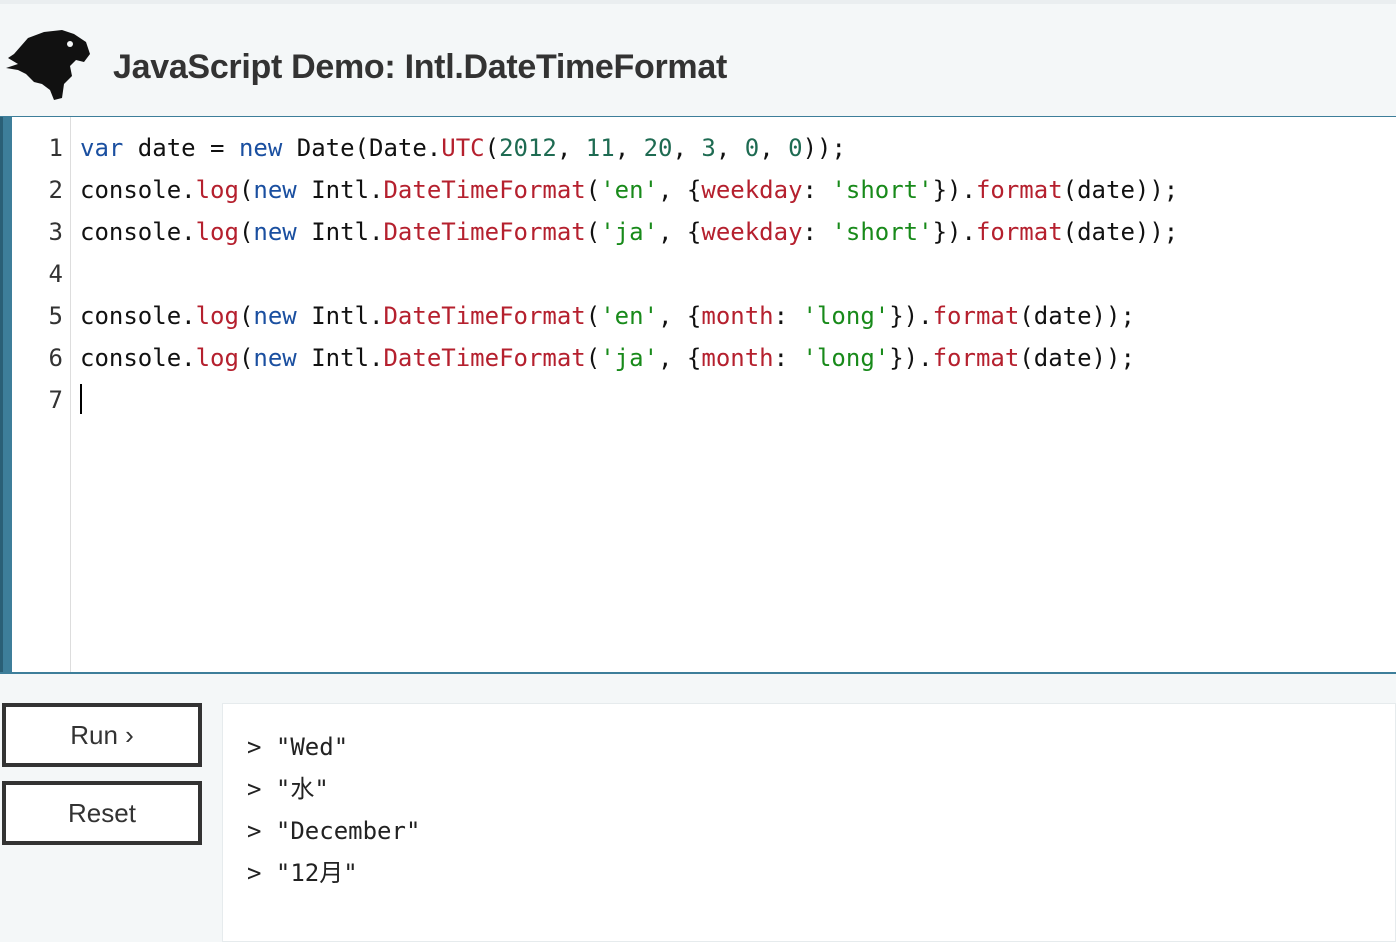 The width and height of the screenshot is (1396, 942). What do you see at coordinates (81, 399) in the screenshot?
I see `text-cursor` at bounding box center [81, 399].